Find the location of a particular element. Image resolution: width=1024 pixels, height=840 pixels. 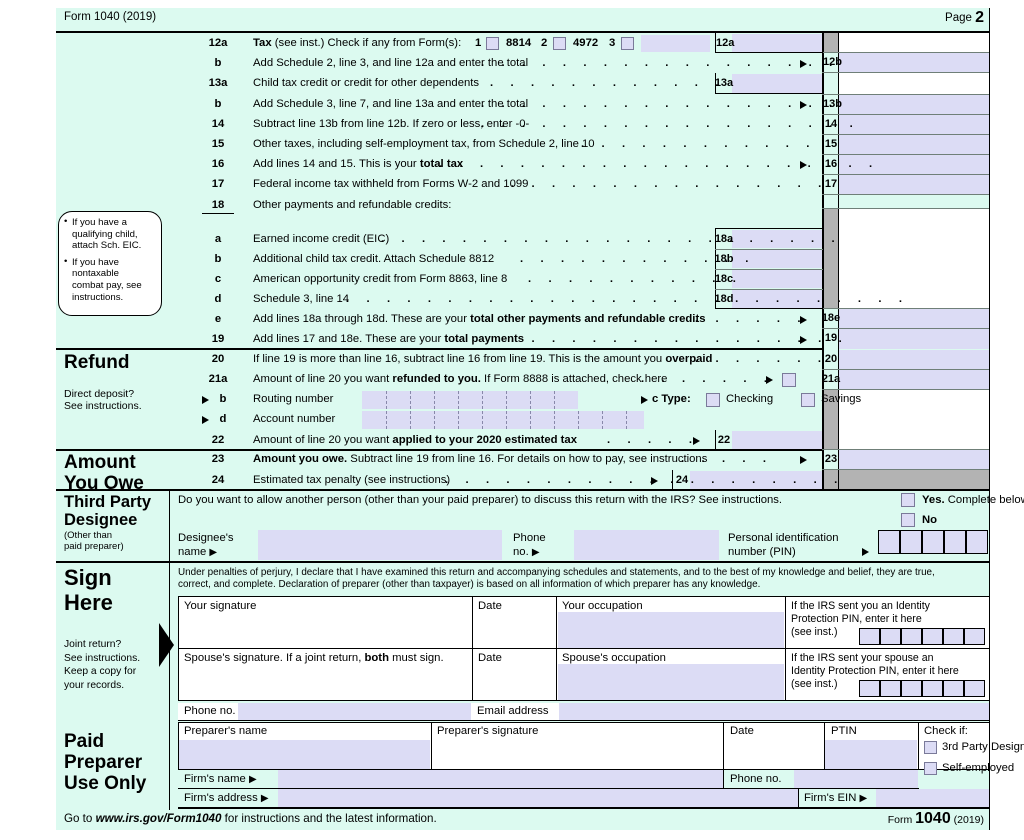

preparer-name-label: Preparer's name is located at coordinates (226, 731).